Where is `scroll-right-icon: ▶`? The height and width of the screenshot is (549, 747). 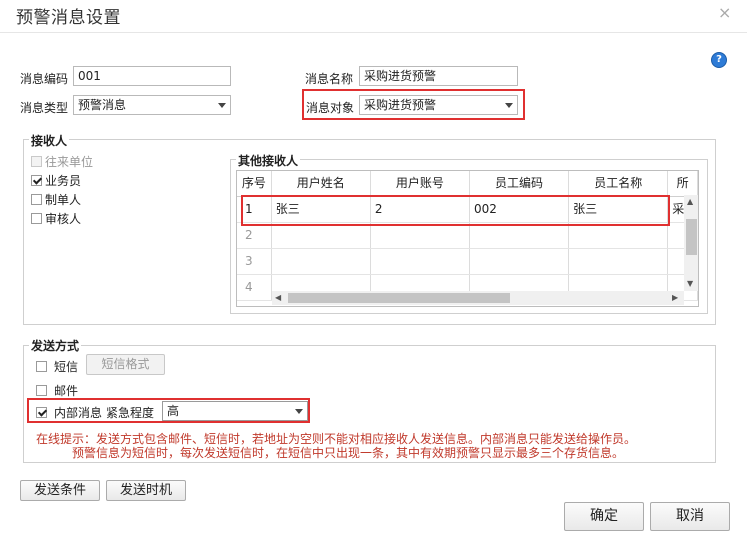 scroll-right-icon: ▶ is located at coordinates (675, 297).